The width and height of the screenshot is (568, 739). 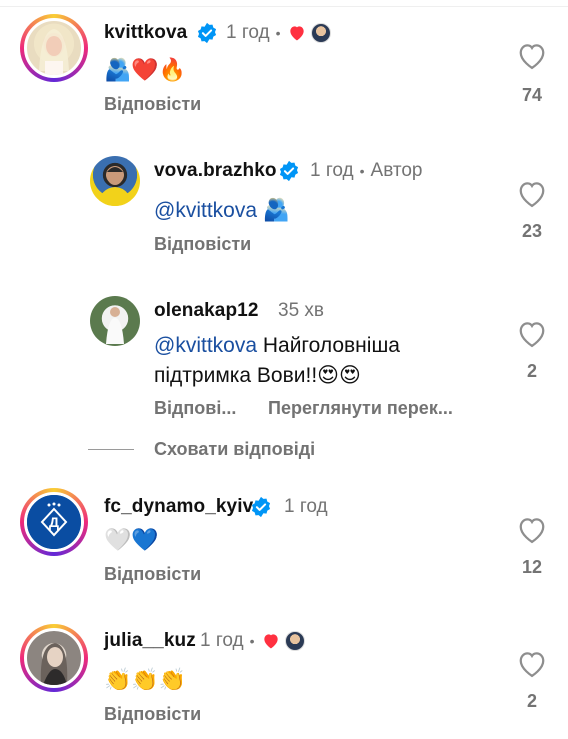 What do you see at coordinates (234, 449) in the screenshot?
I see `hide-replies-button: Сховати відповіді` at bounding box center [234, 449].